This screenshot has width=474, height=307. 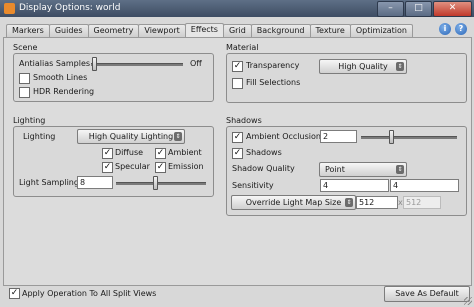 I want to click on diffuse-label: Diffuse, so click(x=129, y=152).